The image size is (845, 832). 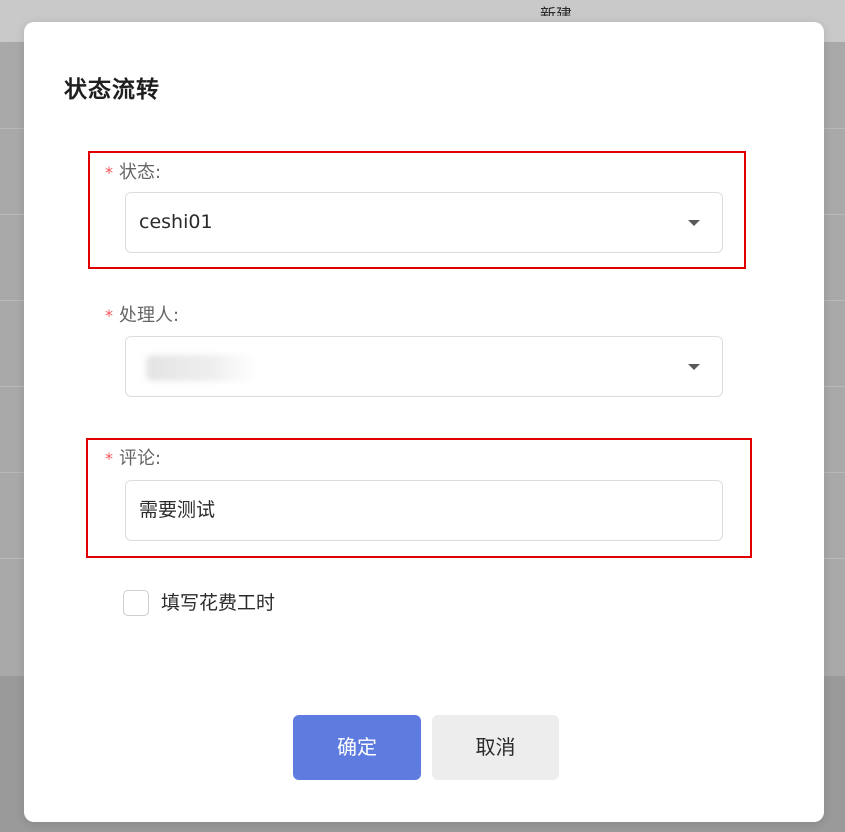 What do you see at coordinates (424, 366) in the screenshot?
I see `handler-select` at bounding box center [424, 366].